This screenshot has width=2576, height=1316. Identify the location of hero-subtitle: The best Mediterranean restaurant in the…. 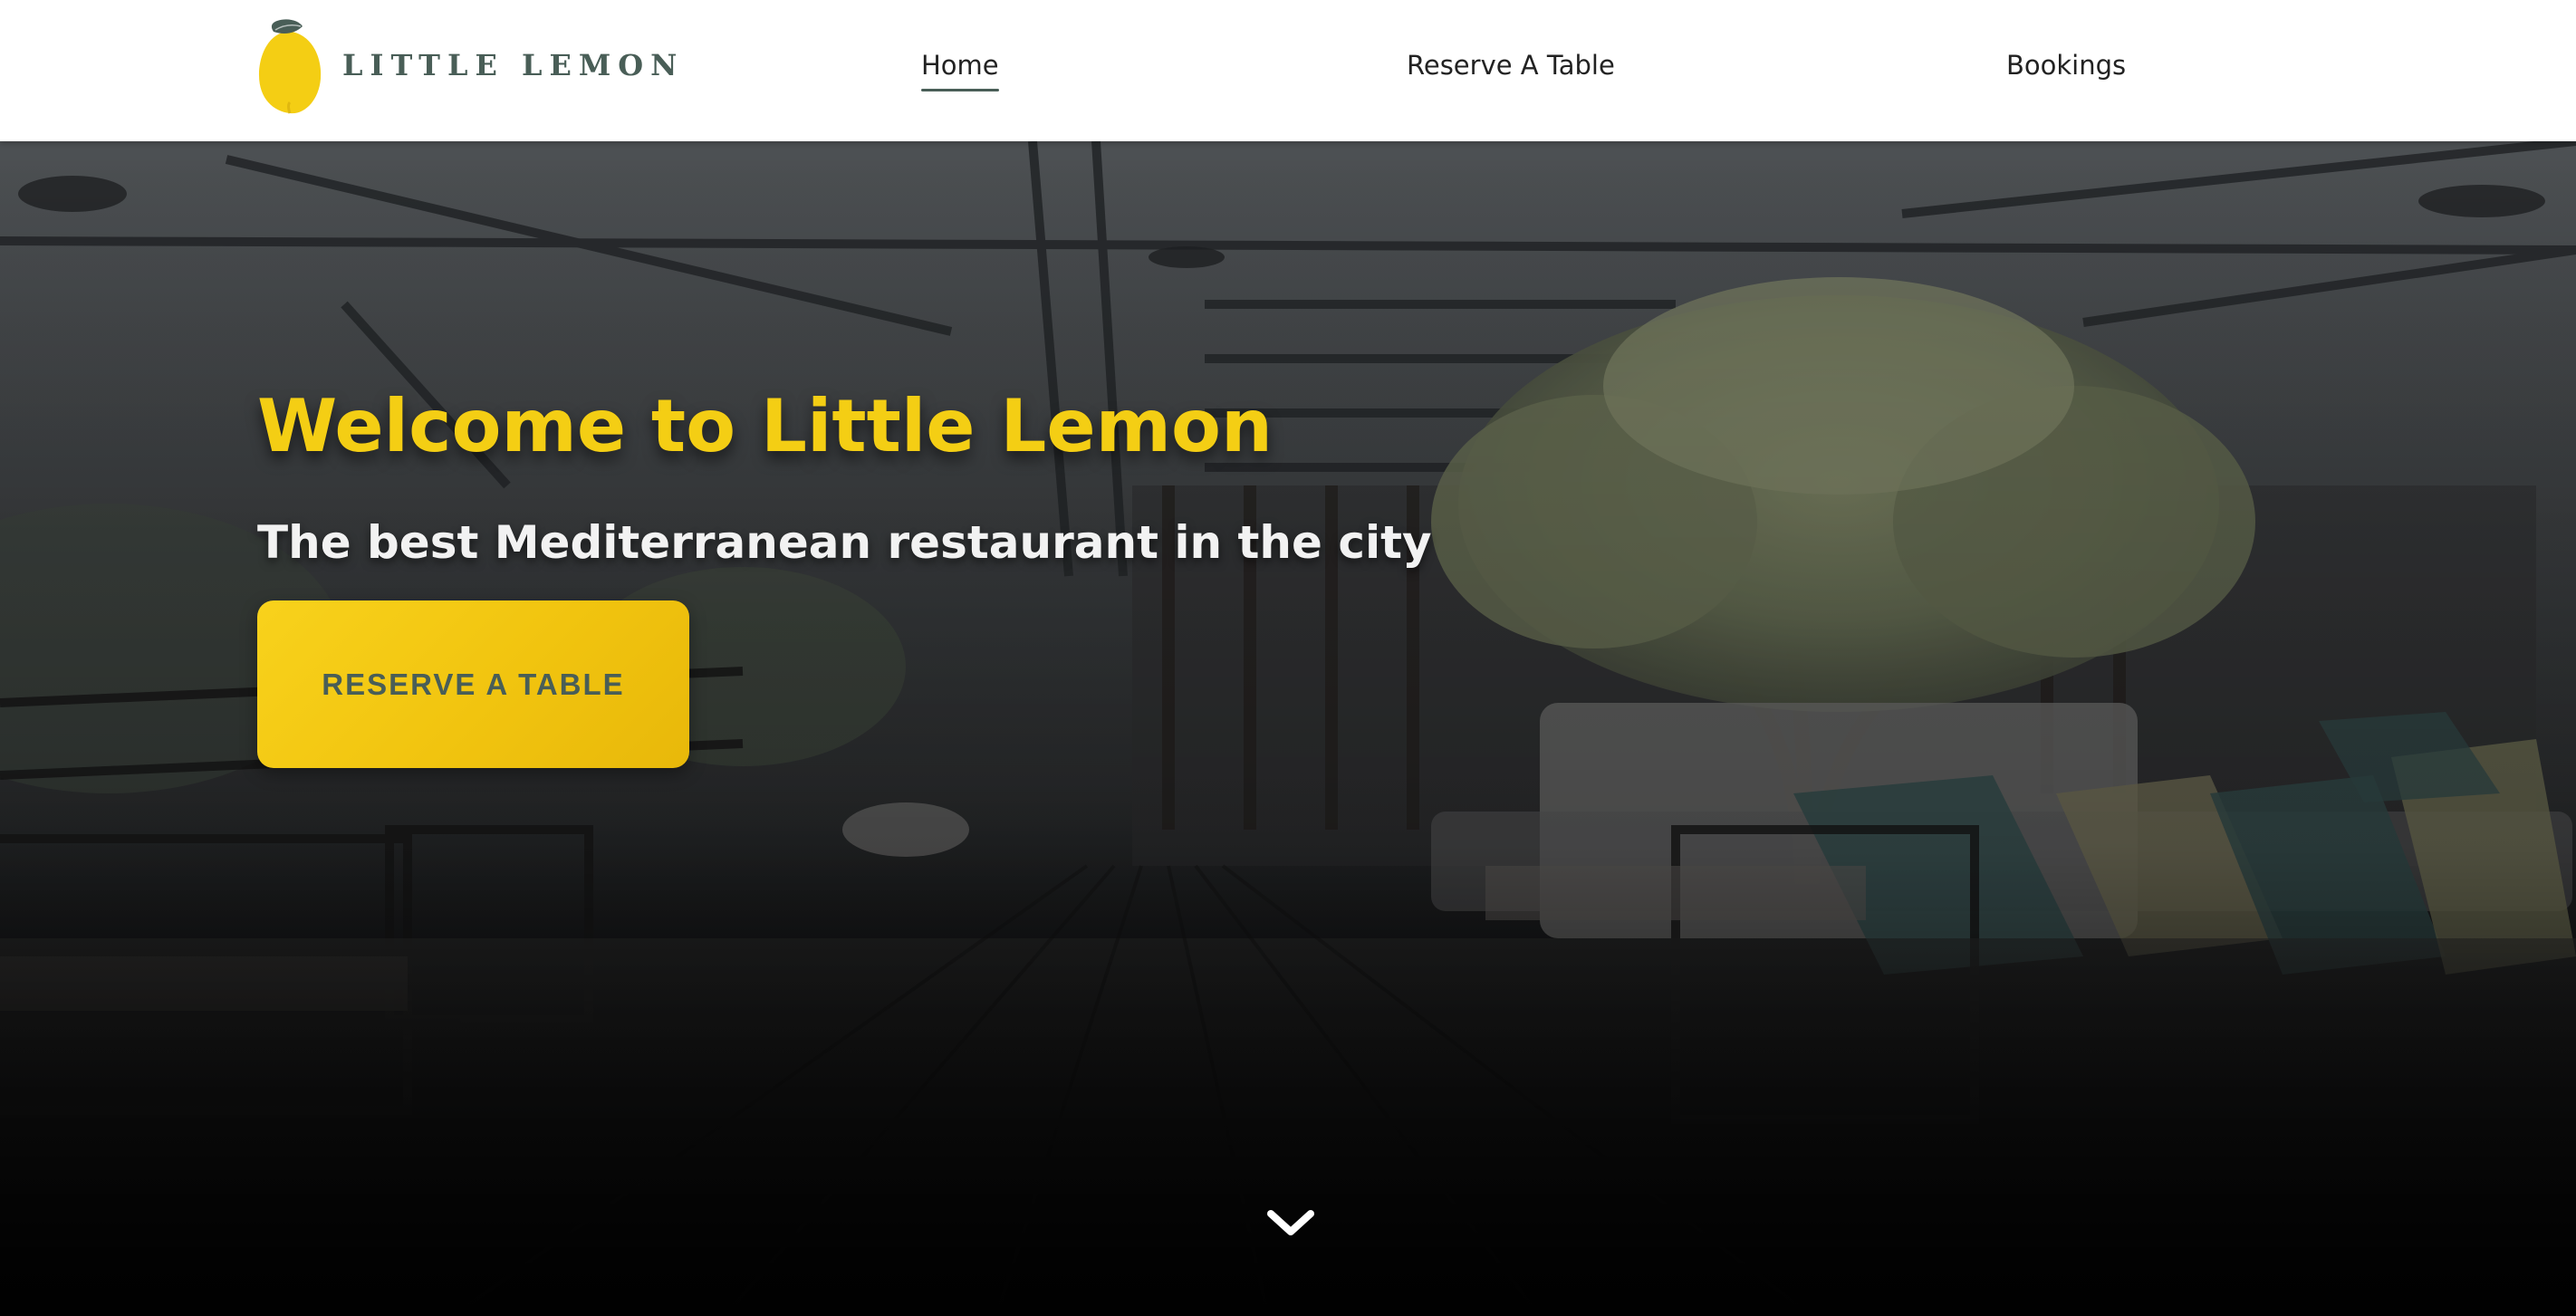
(844, 542).